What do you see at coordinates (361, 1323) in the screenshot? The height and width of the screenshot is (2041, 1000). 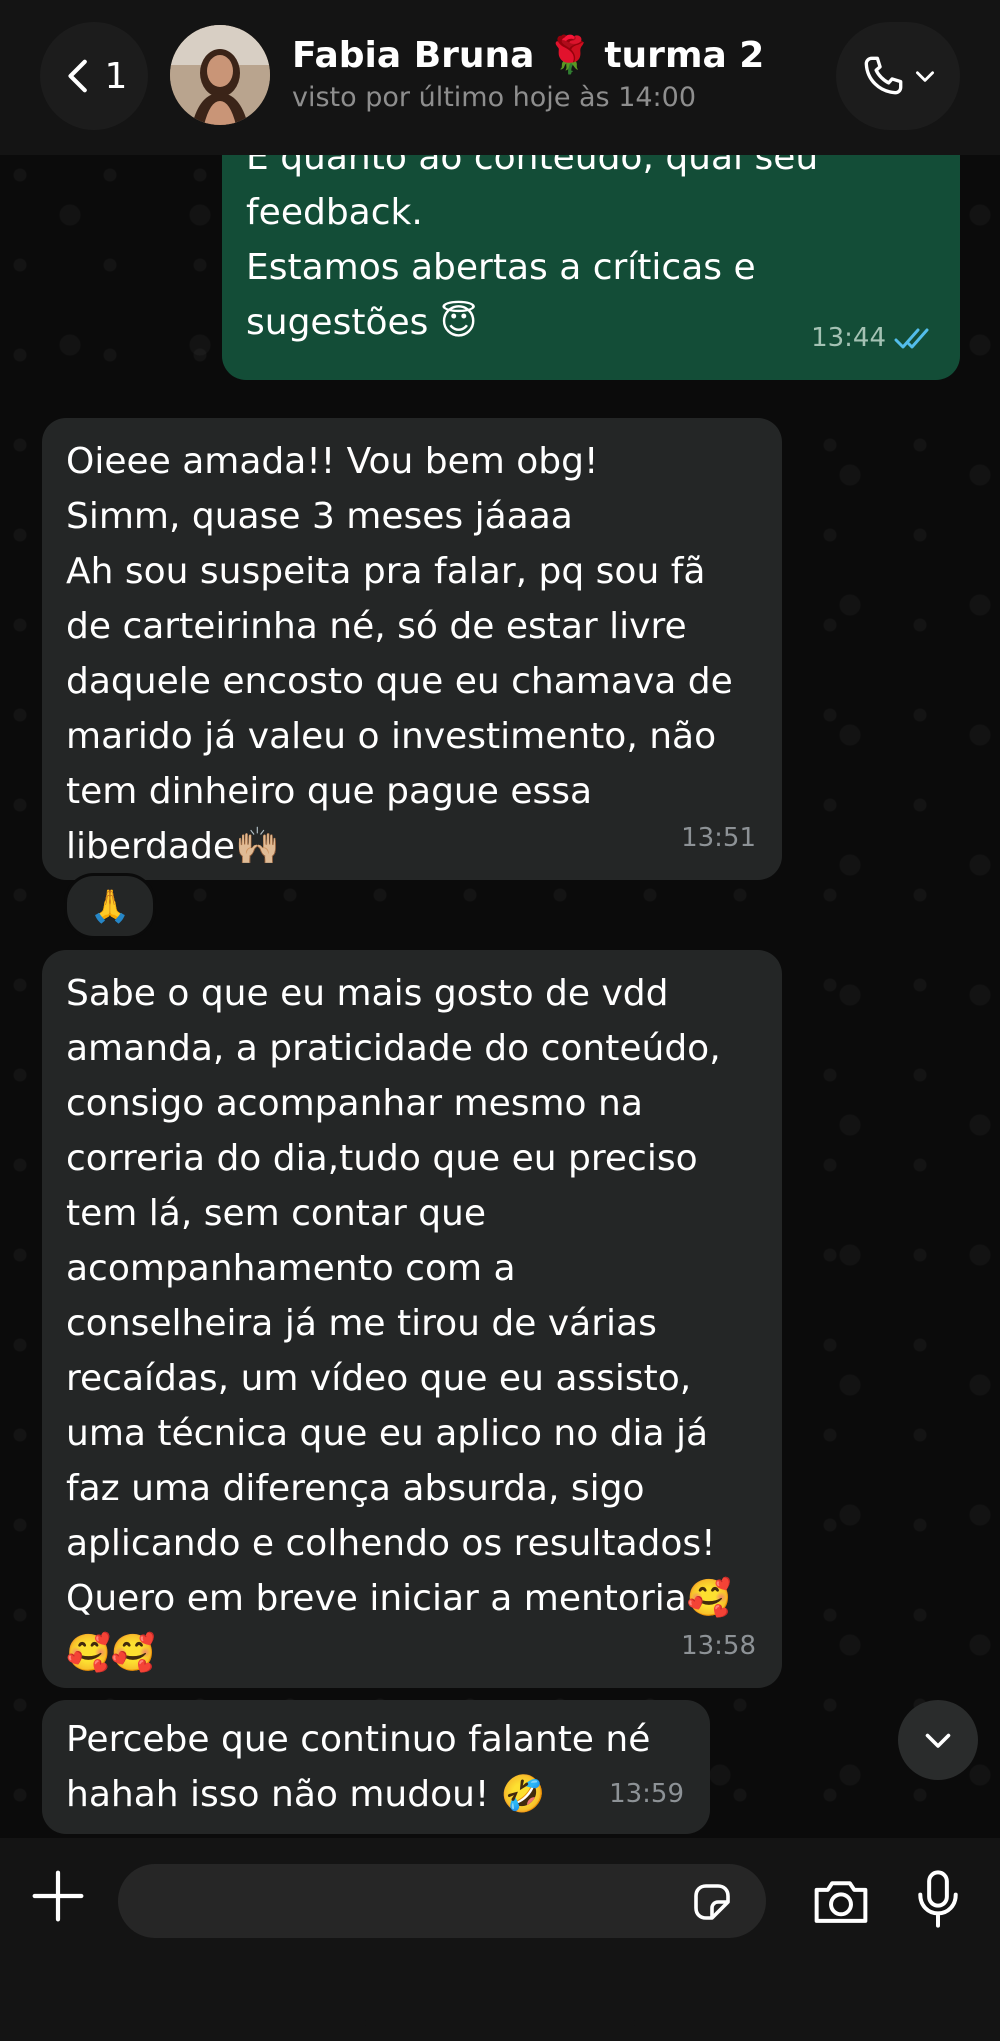 I see `message-text-line: conselheira já me tirou de várias` at bounding box center [361, 1323].